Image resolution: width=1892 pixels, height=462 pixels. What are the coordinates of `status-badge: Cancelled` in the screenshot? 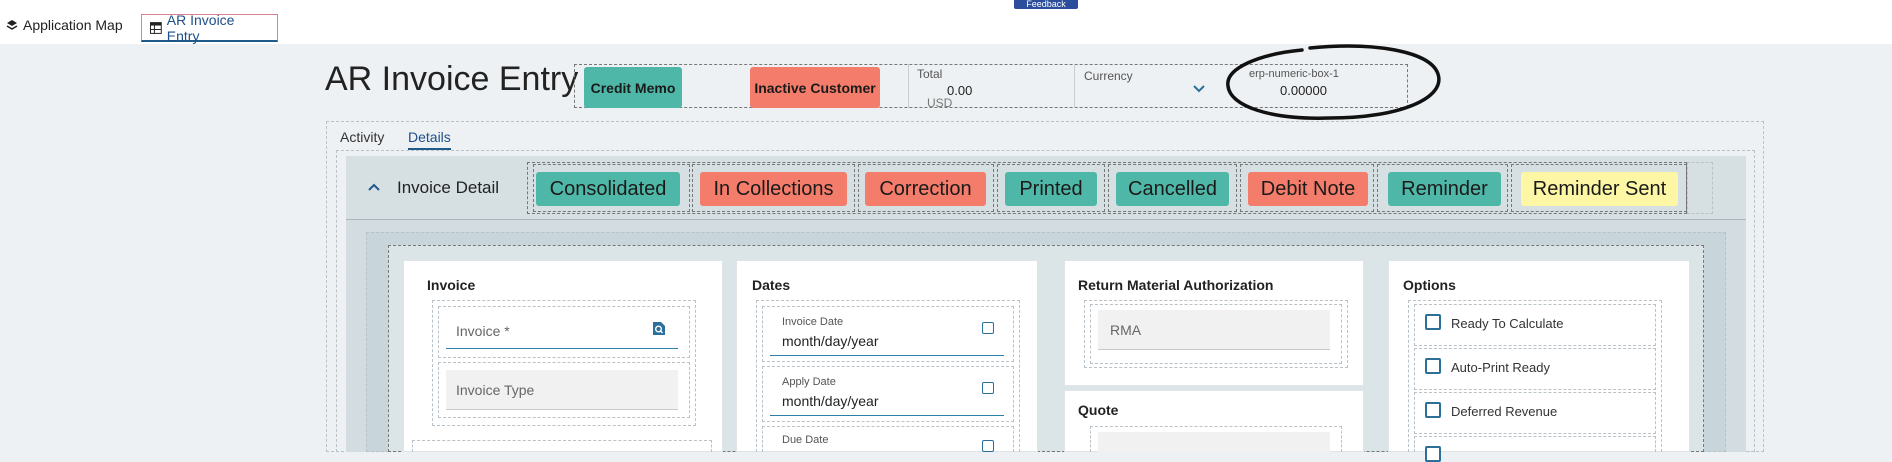 It's located at (1172, 189).